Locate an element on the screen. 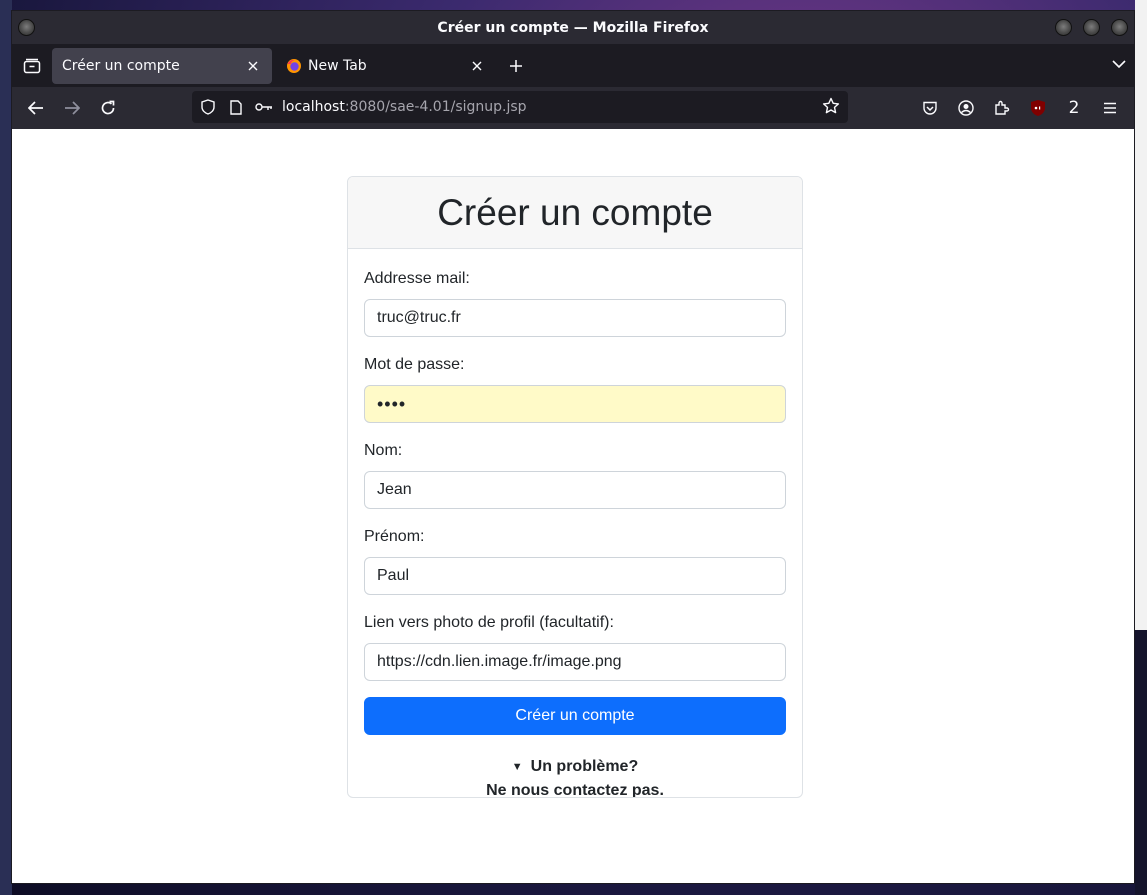 The width and height of the screenshot is (1147, 895). new-tab-plus-icon is located at coordinates (516, 66).